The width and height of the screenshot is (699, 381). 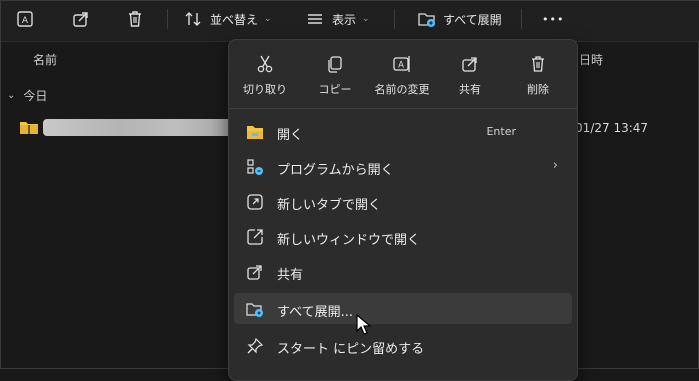 What do you see at coordinates (138, 127) in the screenshot?
I see `file-name-redacted` at bounding box center [138, 127].